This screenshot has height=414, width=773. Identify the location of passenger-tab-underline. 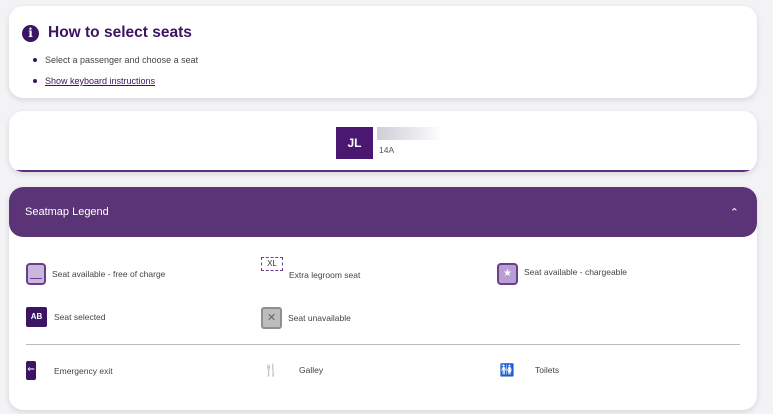
(383, 171).